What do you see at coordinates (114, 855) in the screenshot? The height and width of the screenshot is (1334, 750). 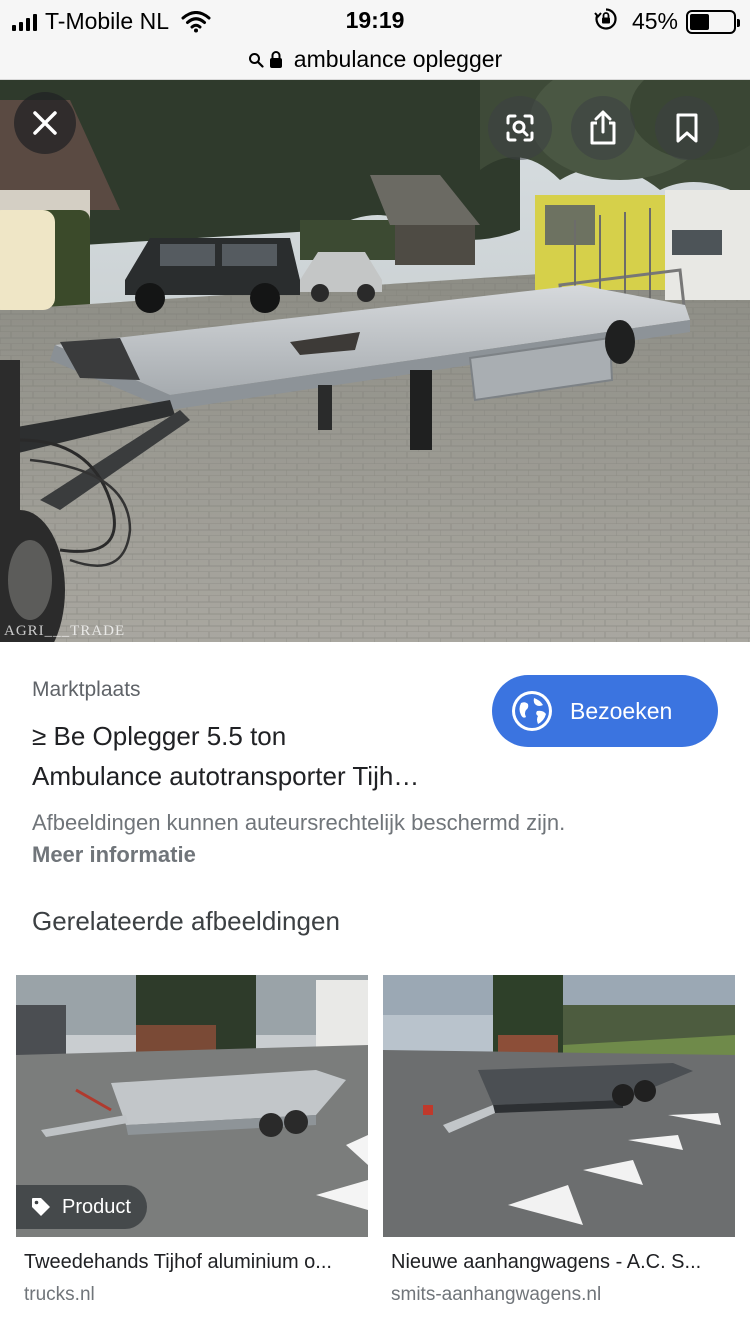 I see `more-info-link: Meer informatie` at bounding box center [114, 855].